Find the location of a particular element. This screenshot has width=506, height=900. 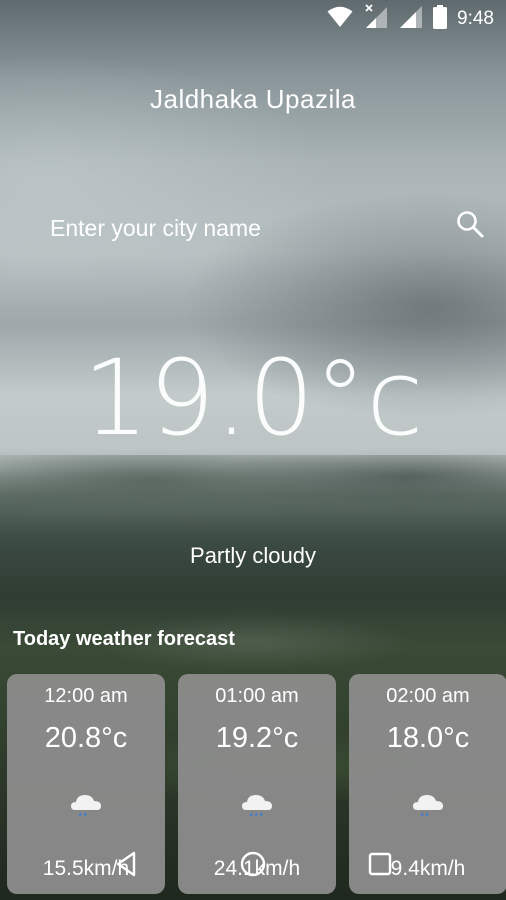

current-temperature: 19.0°c is located at coordinates (253, 398).